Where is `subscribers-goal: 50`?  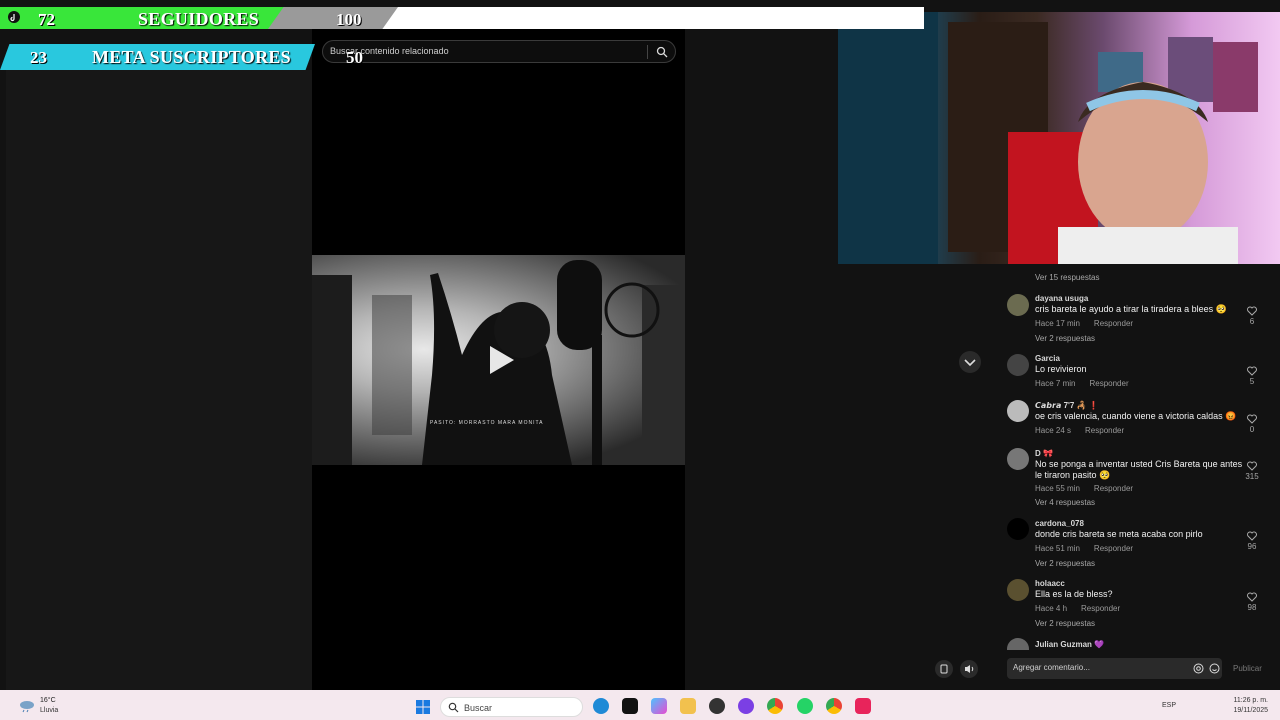 subscribers-goal: 50 is located at coordinates (354, 57).